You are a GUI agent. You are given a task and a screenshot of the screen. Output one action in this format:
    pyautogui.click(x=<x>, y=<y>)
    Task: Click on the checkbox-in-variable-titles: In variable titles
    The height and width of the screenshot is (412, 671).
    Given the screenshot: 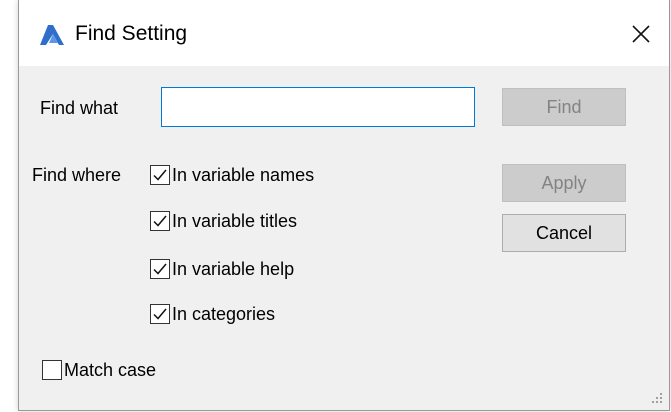 What is the action you would take?
    pyautogui.click(x=223, y=221)
    